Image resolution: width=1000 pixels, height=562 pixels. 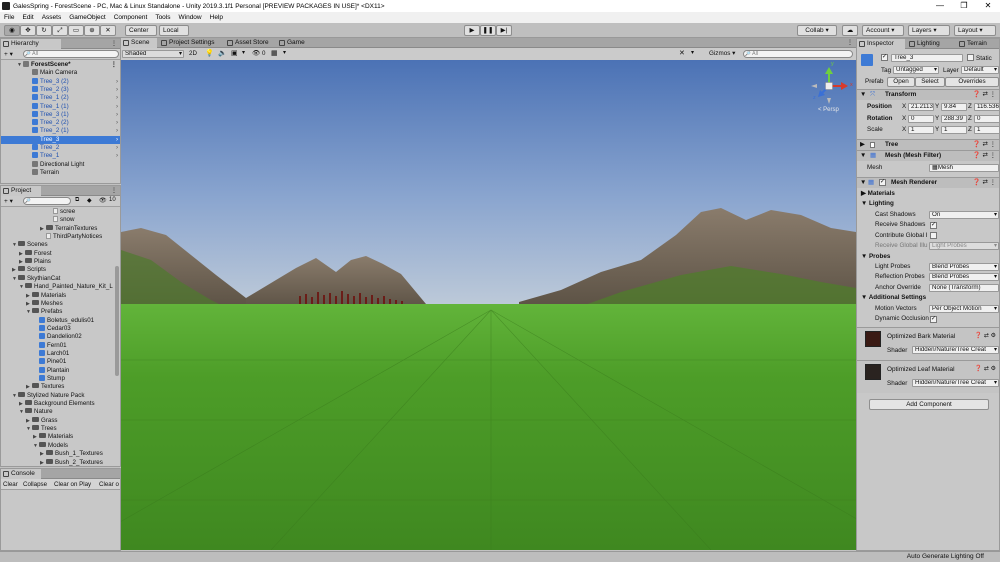 What do you see at coordinates (964, 6) in the screenshot?
I see `maximize-button: ❐` at bounding box center [964, 6].